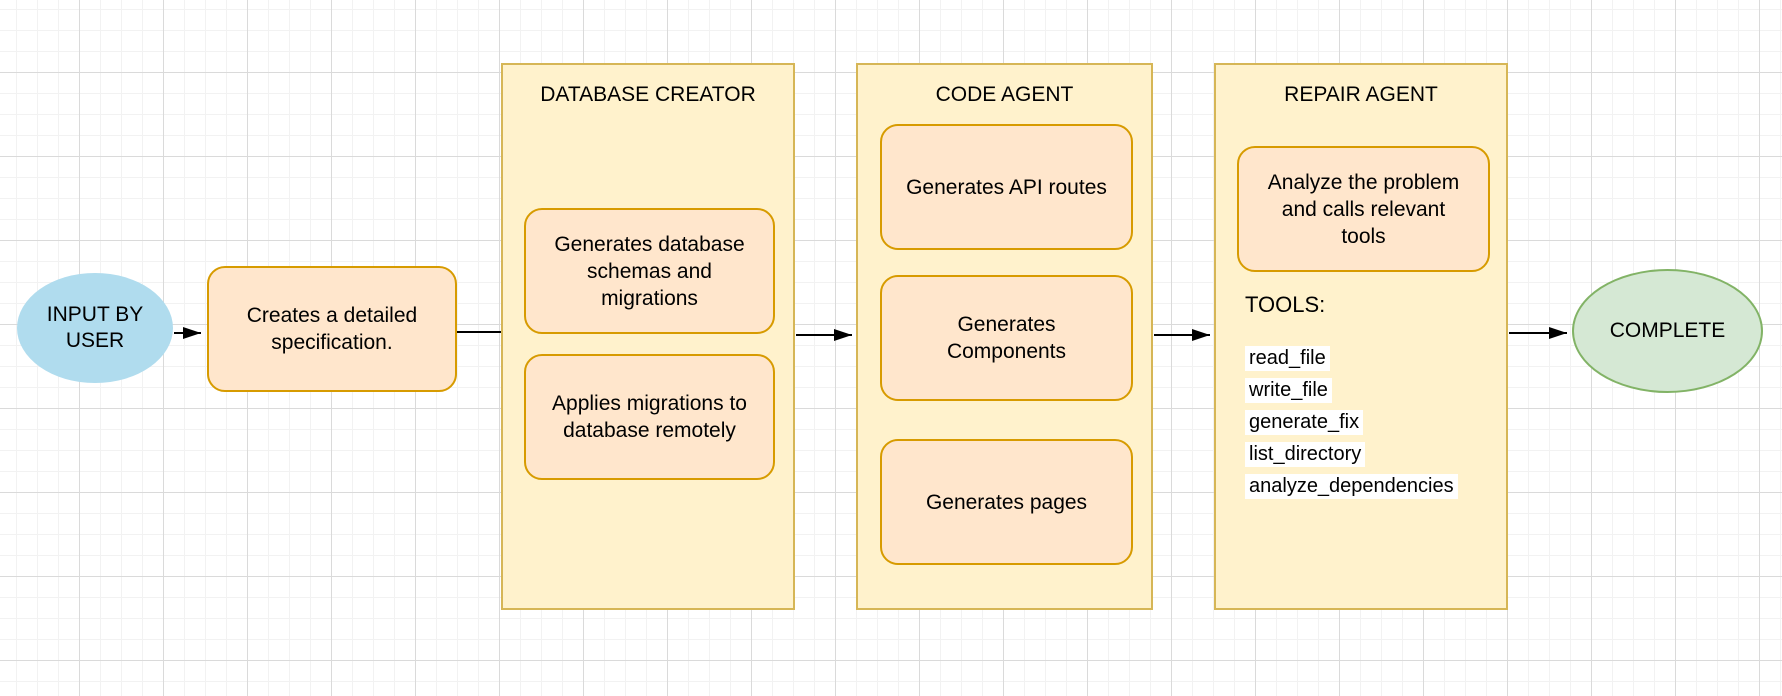 The height and width of the screenshot is (696, 1782). I want to click on node-generates-pages: Generates pages, so click(1006, 502).